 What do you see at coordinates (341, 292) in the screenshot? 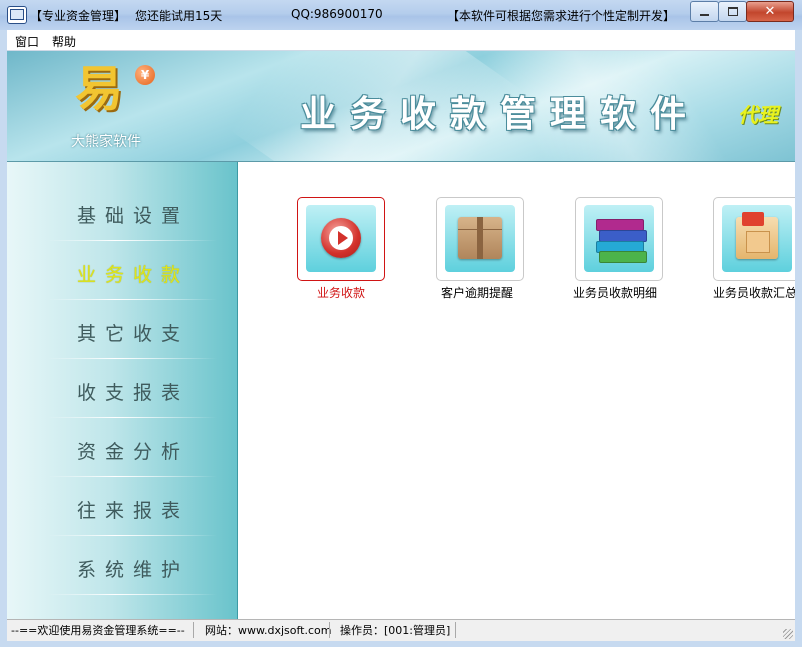
I see `tile-label-business-collection: 业务收款` at bounding box center [341, 292].